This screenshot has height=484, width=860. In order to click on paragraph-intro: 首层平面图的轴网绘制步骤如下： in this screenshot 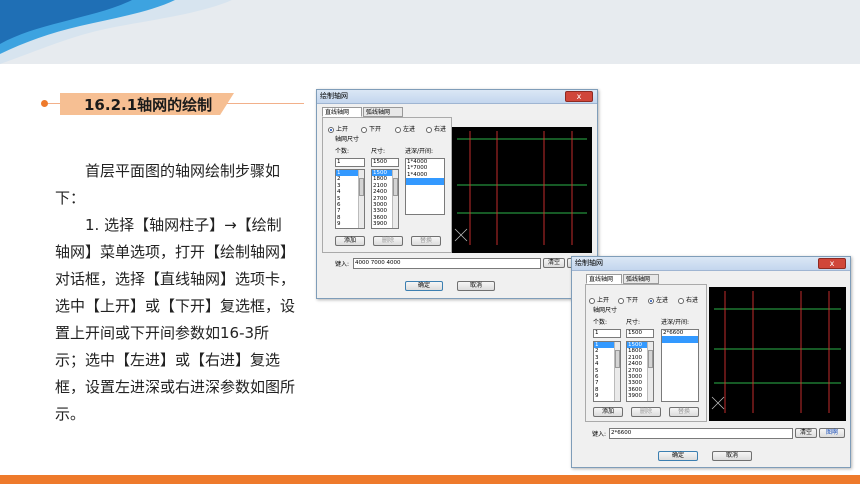, I will do `click(168, 184)`.